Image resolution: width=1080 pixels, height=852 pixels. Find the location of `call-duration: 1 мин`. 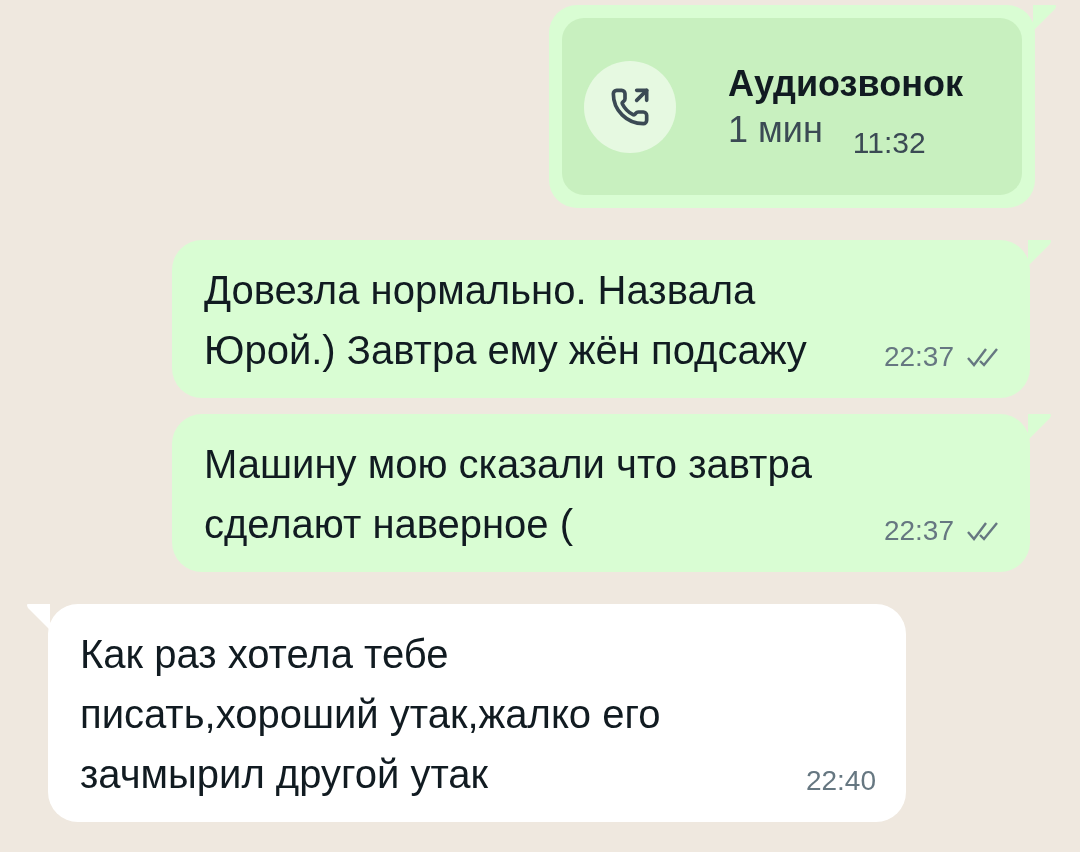

call-duration: 1 мин is located at coordinates (775, 129).